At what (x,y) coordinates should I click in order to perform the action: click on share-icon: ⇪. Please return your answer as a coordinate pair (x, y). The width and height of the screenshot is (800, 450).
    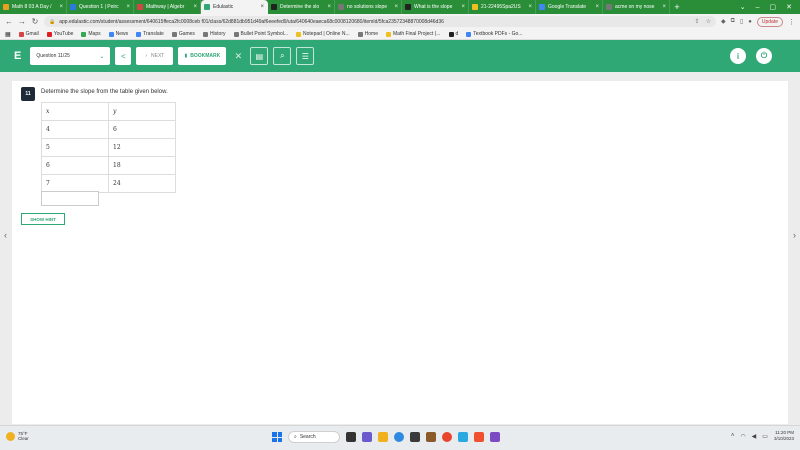
    Looking at the image, I should click on (697, 21).